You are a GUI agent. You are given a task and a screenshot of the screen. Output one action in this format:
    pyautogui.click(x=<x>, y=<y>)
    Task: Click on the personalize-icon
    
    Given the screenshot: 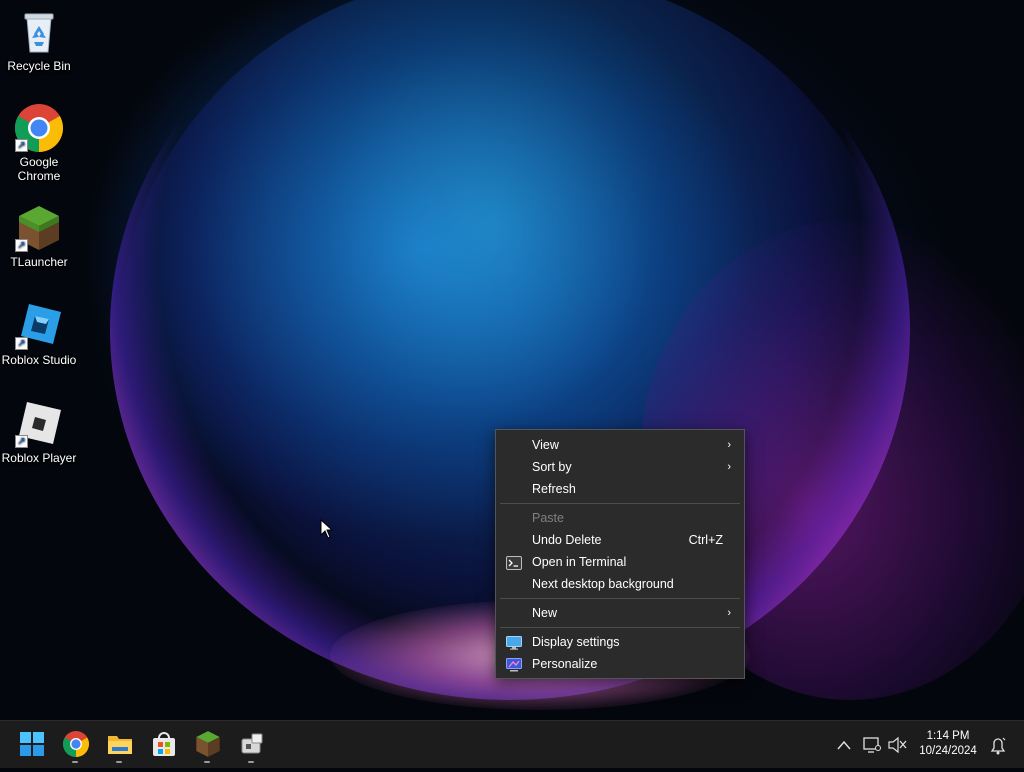 What is the action you would take?
    pyautogui.click(x=514, y=664)
    